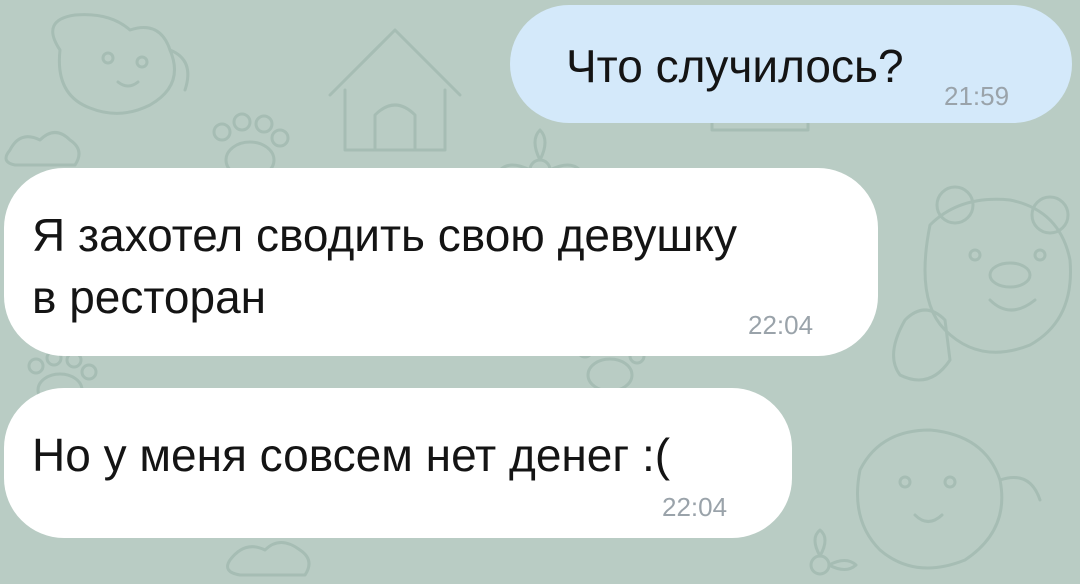  What do you see at coordinates (735, 66) in the screenshot?
I see `message-text: Что случилось?` at bounding box center [735, 66].